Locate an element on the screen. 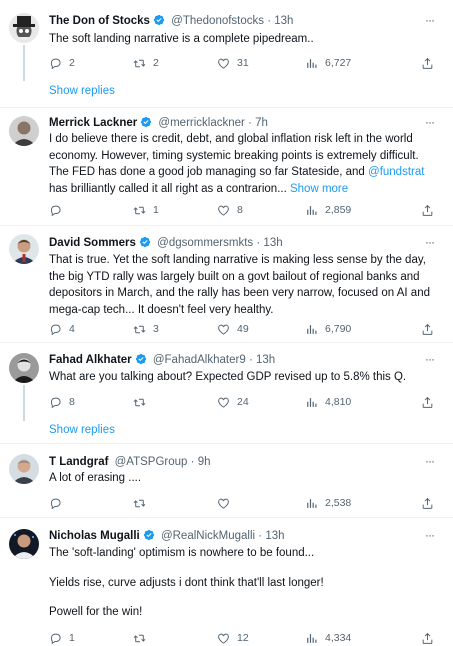  reply-button: 2 is located at coordinates (62, 63).